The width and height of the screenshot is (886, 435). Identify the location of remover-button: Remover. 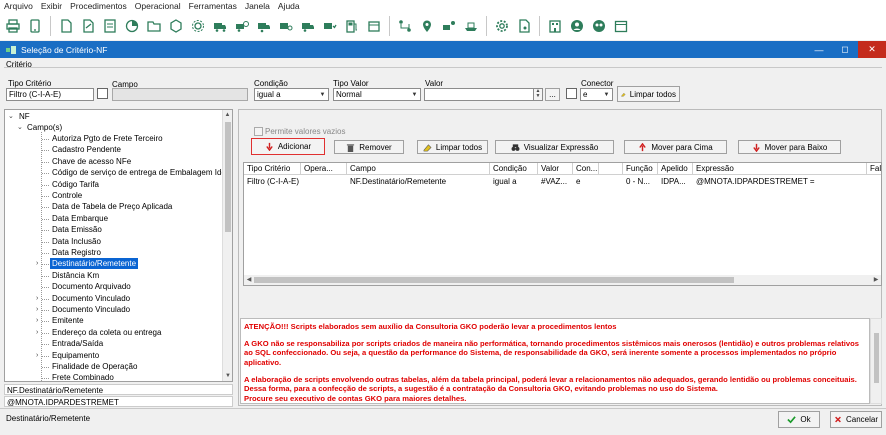
(369, 147).